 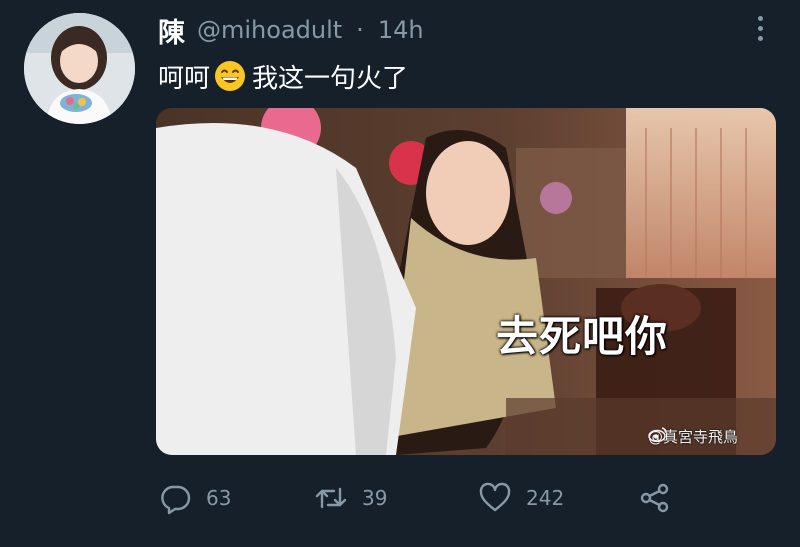 I want to click on share-icon, so click(x=654, y=498).